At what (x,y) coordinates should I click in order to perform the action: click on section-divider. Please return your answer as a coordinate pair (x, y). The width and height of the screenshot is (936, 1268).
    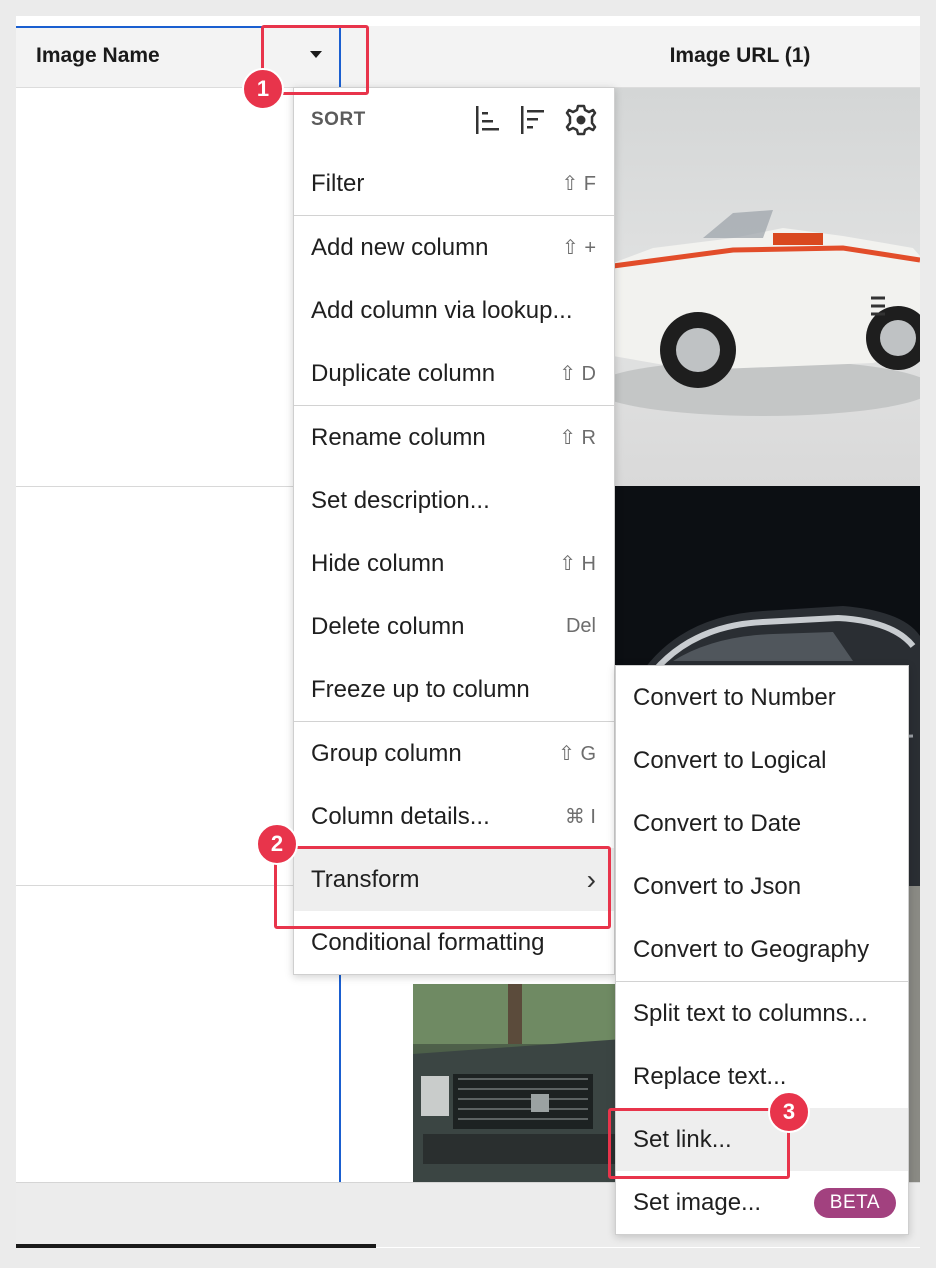
    Looking at the image, I should click on (196, 1246).